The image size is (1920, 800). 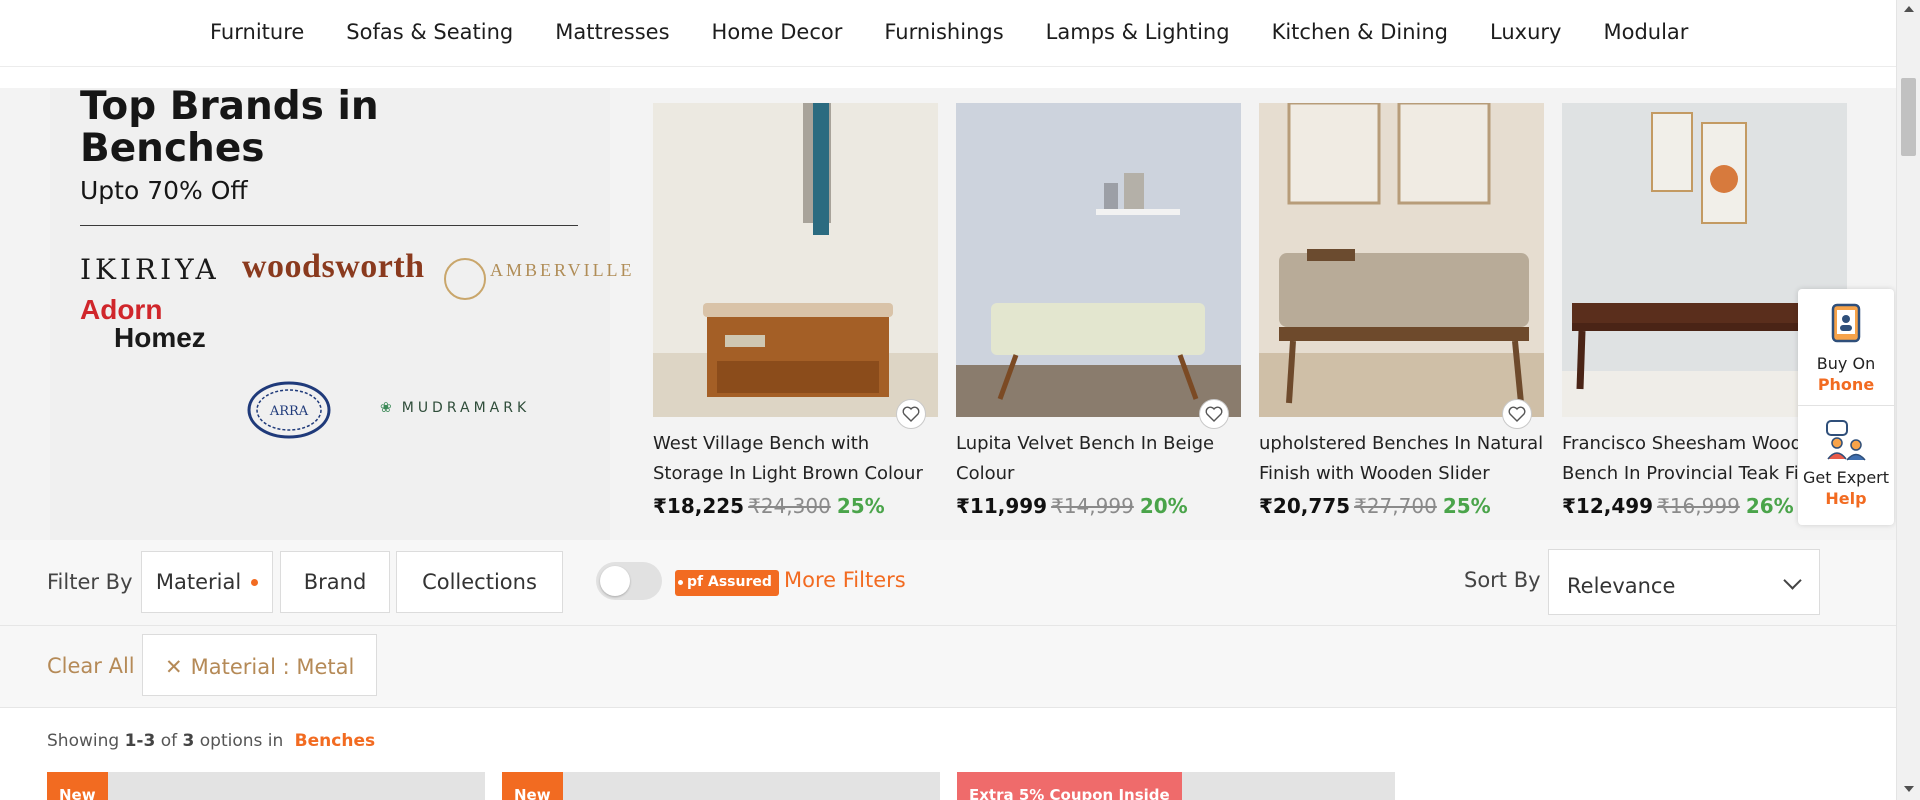 What do you see at coordinates (1846, 464) in the screenshot?
I see `get-expert-help-button: Get Expert Help` at bounding box center [1846, 464].